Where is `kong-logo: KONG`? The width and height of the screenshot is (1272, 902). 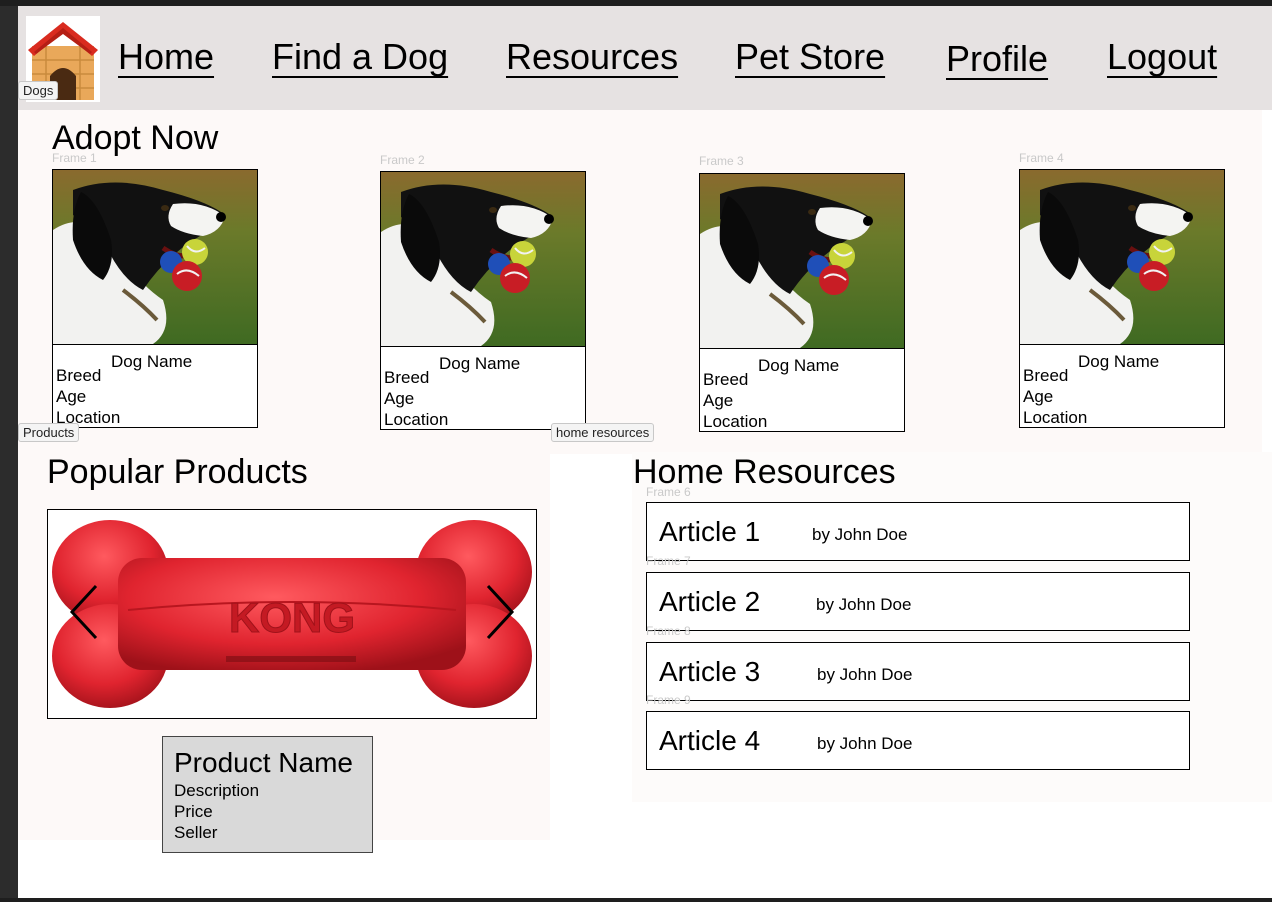
kong-logo: KONG is located at coordinates (292, 617).